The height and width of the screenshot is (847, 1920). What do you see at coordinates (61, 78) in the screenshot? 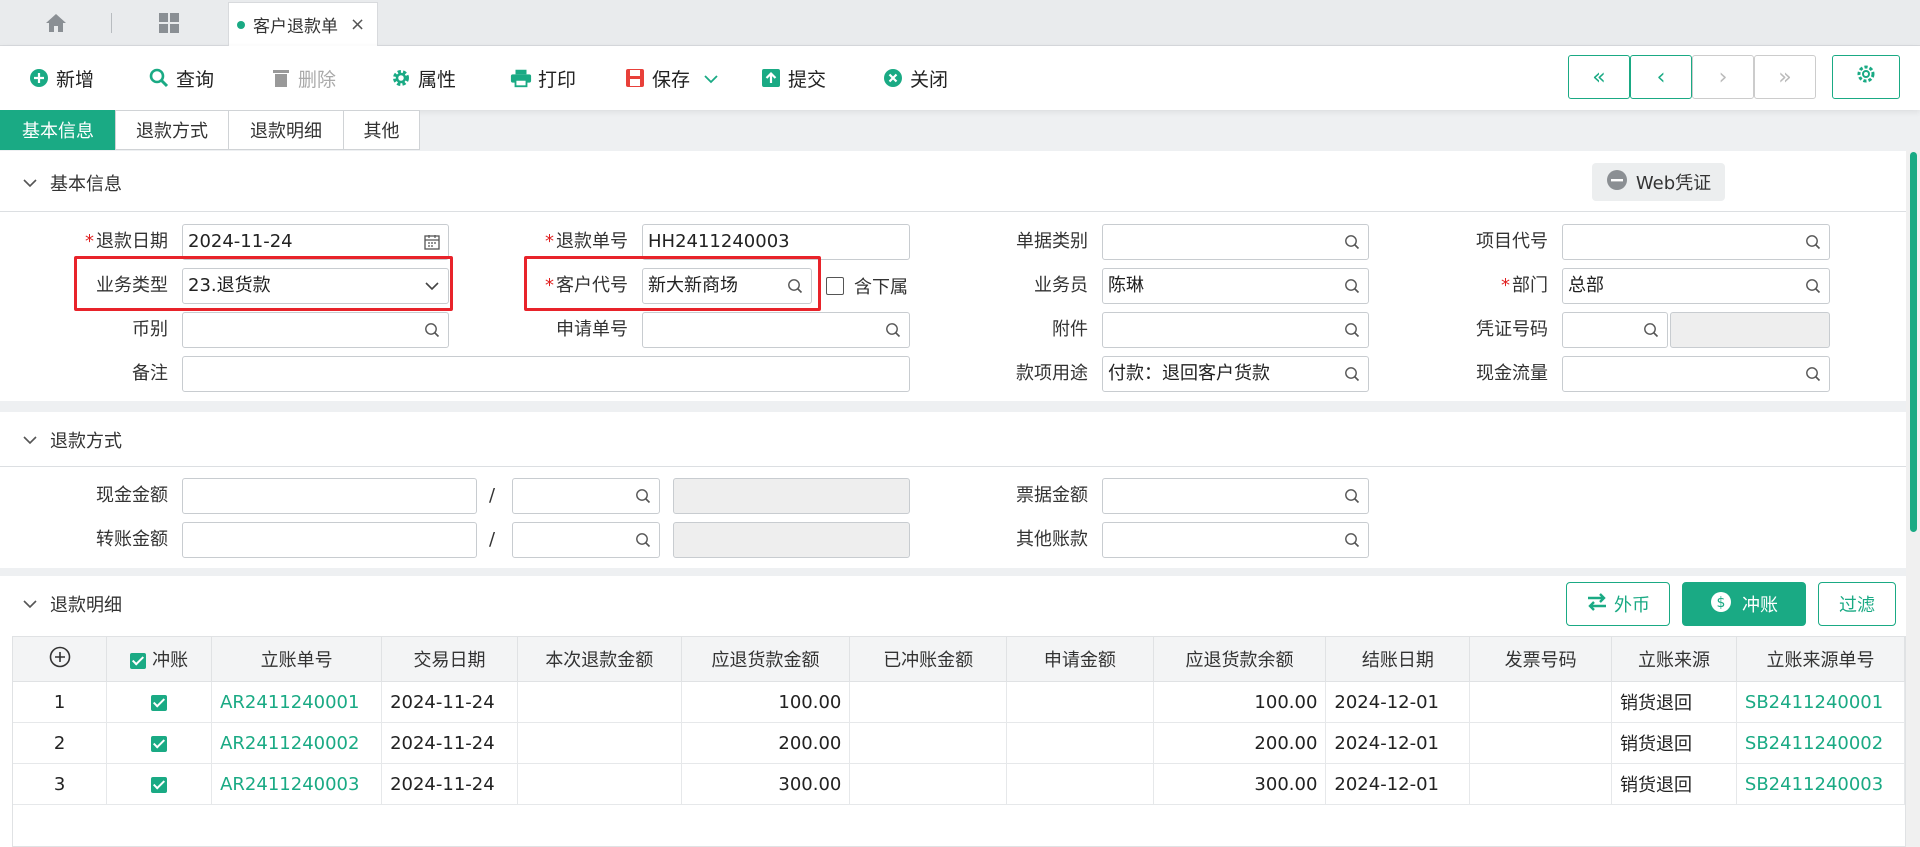
I see `add-button: 新增` at bounding box center [61, 78].